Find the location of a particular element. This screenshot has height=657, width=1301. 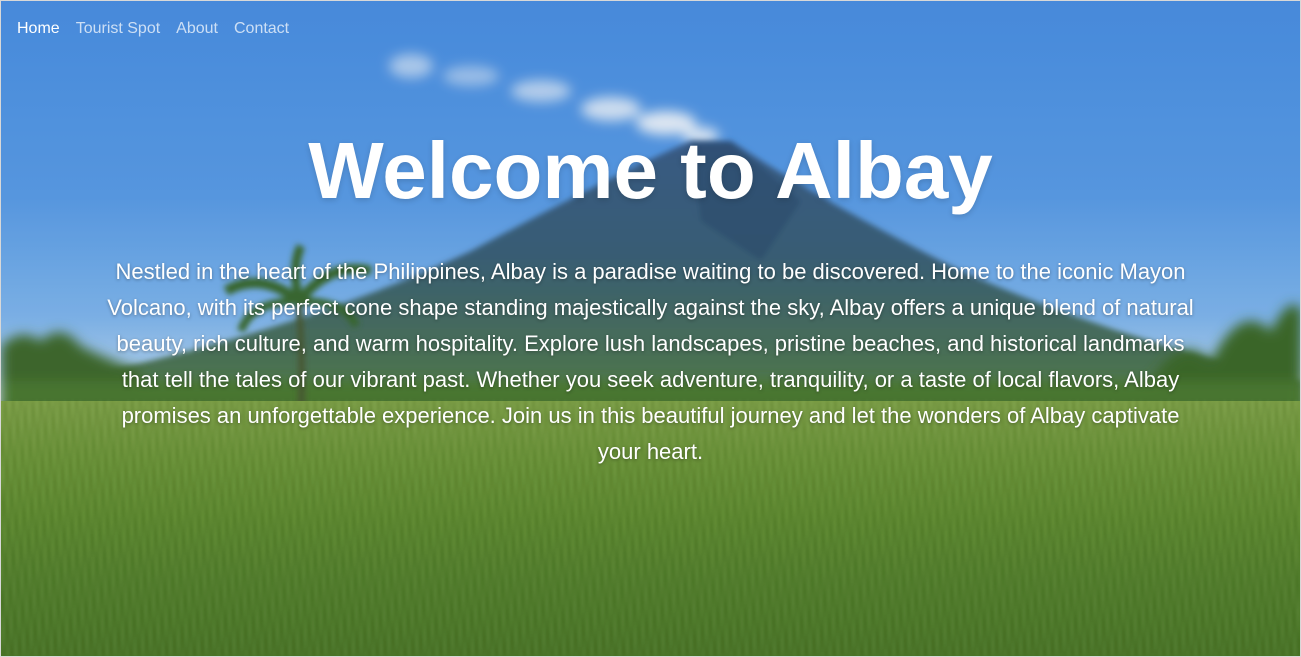

nav-contact-link: Contact is located at coordinates (261, 29).